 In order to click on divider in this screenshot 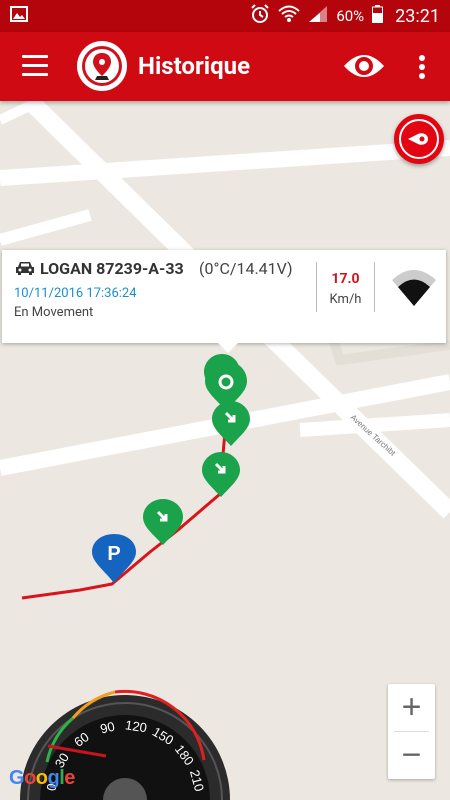, I will do `click(374, 287)`.